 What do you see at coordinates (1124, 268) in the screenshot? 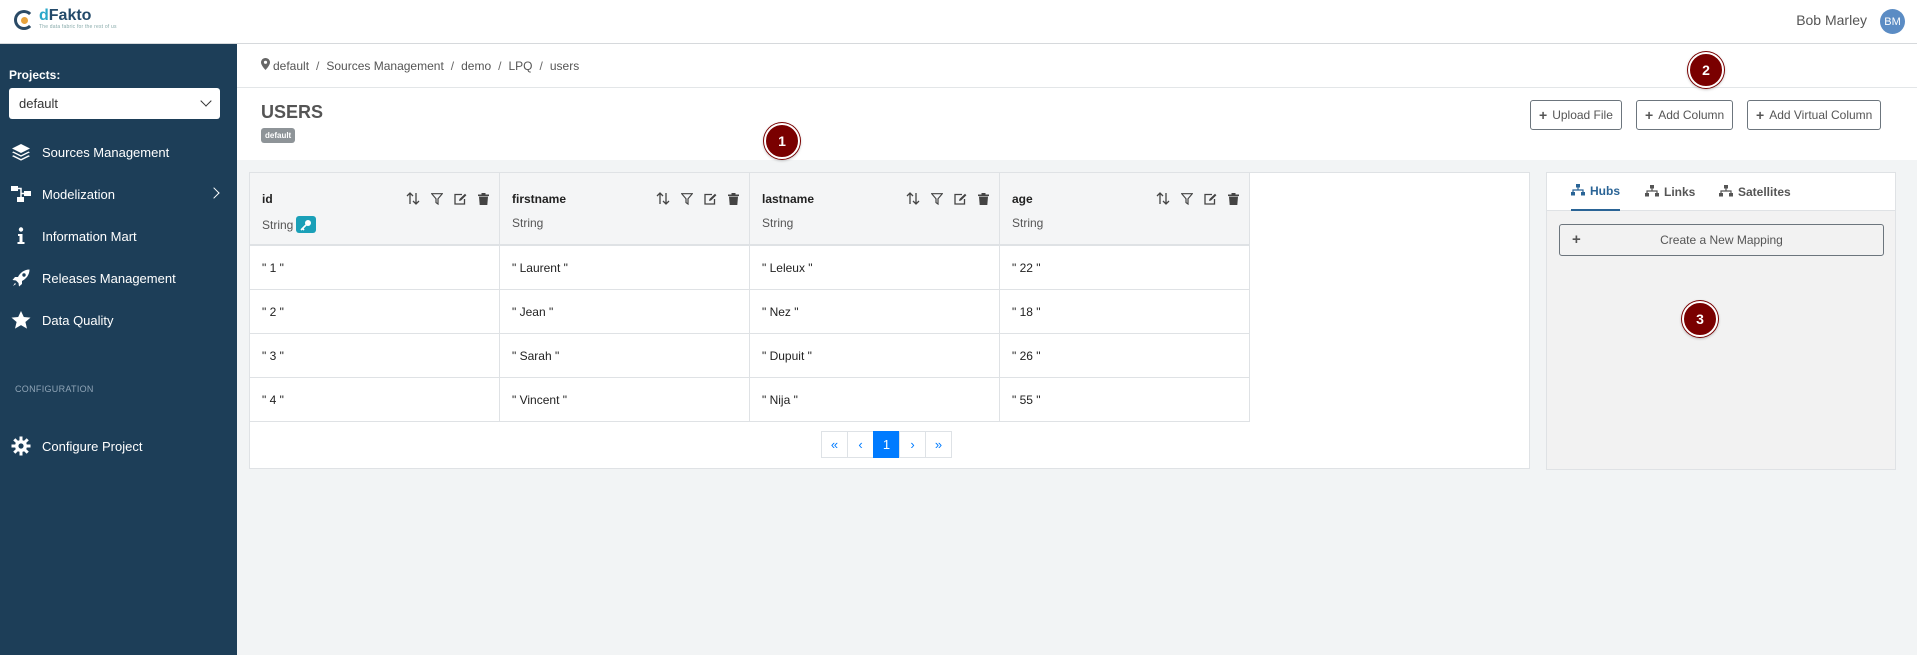
I see `table-cell: " 22 "` at bounding box center [1124, 268].